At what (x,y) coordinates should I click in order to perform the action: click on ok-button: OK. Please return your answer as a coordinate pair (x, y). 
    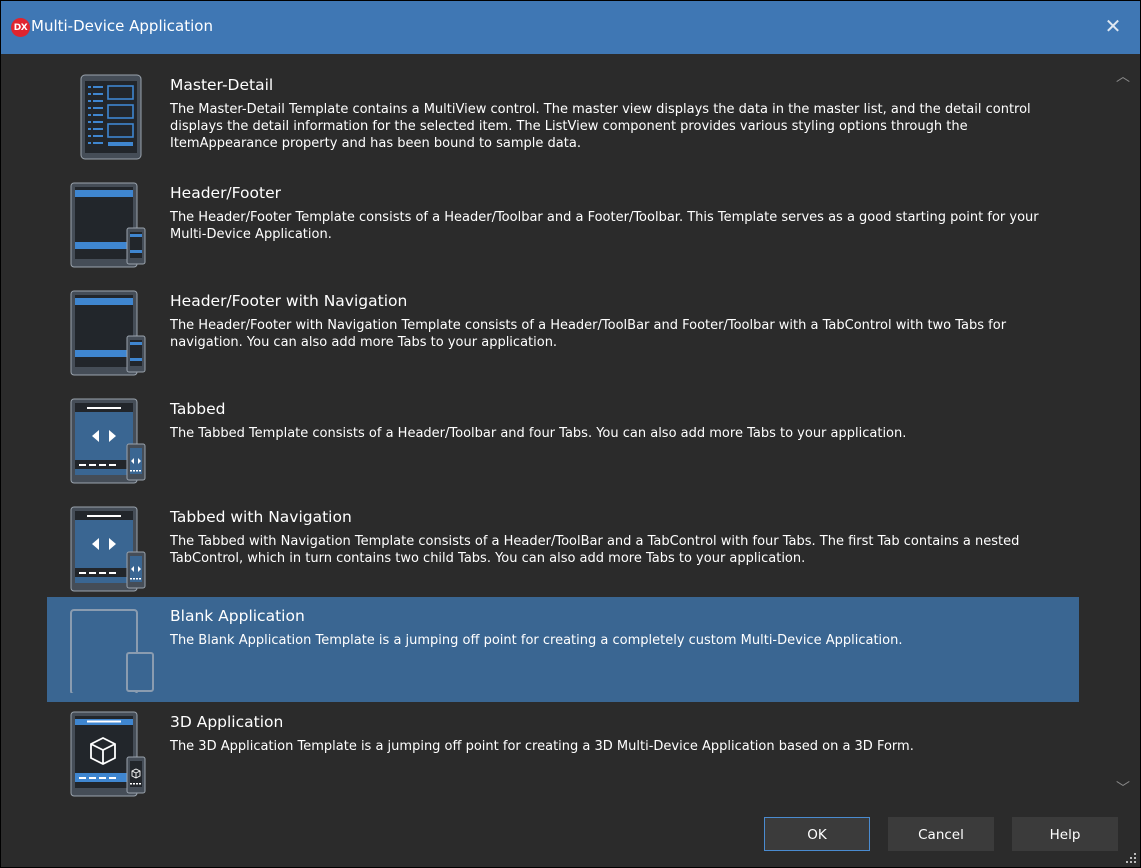
    Looking at the image, I should click on (817, 834).